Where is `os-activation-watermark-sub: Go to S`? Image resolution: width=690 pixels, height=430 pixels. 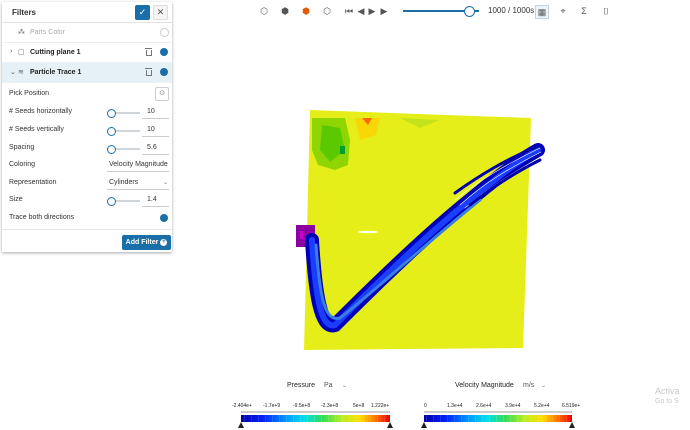
os-activation-watermark-sub: Go to S is located at coordinates (667, 401).